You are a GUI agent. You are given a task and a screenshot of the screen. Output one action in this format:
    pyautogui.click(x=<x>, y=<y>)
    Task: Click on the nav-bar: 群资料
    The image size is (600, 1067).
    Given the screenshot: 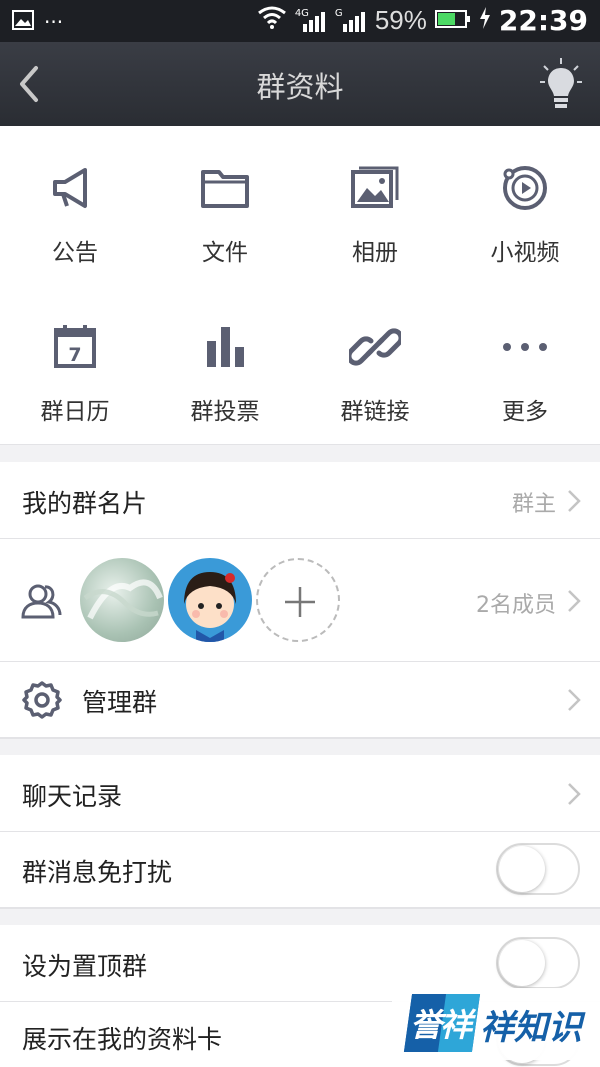 What is the action you would take?
    pyautogui.click(x=300, y=84)
    